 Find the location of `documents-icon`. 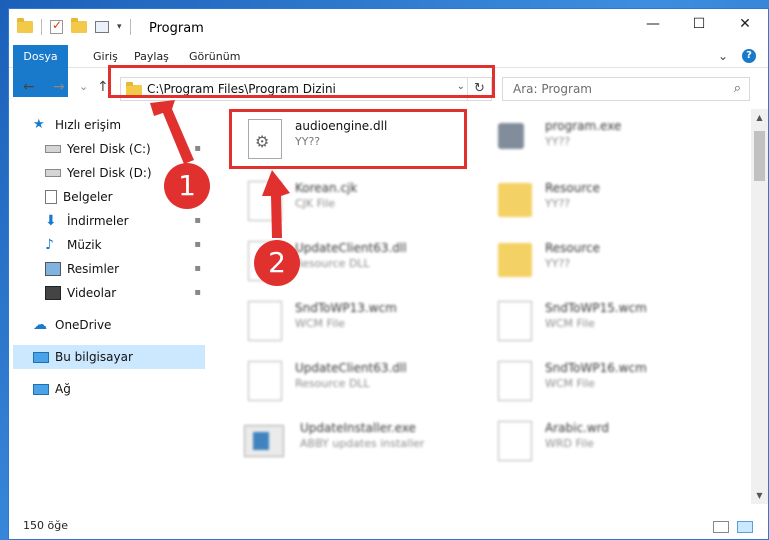

documents-icon is located at coordinates (51, 197).